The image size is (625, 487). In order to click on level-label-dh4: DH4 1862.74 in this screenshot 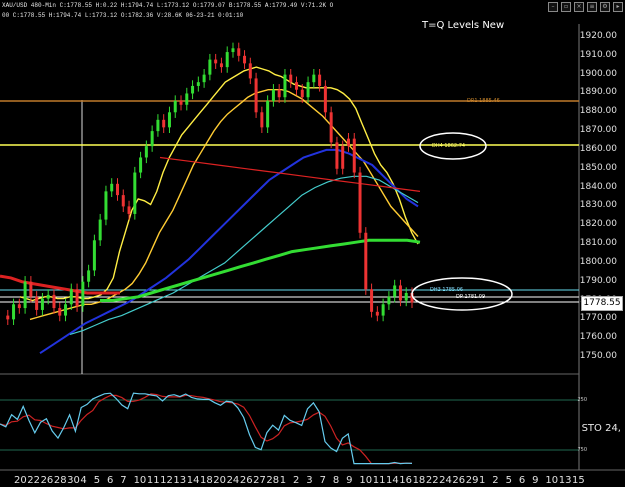, I will do `click(449, 146)`.